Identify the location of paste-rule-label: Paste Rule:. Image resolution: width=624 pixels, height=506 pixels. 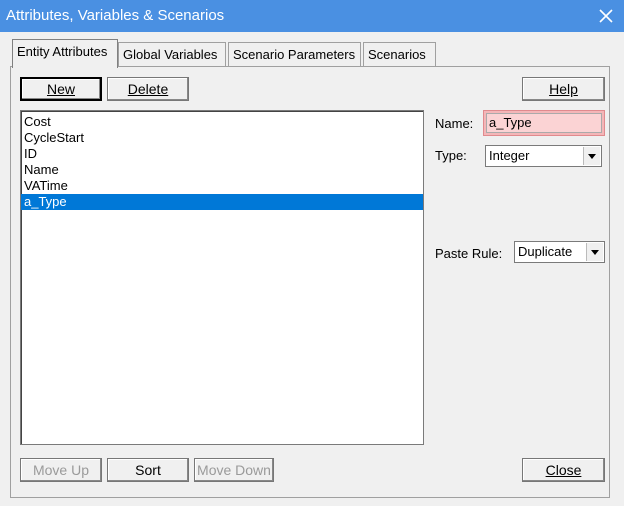
(468, 253).